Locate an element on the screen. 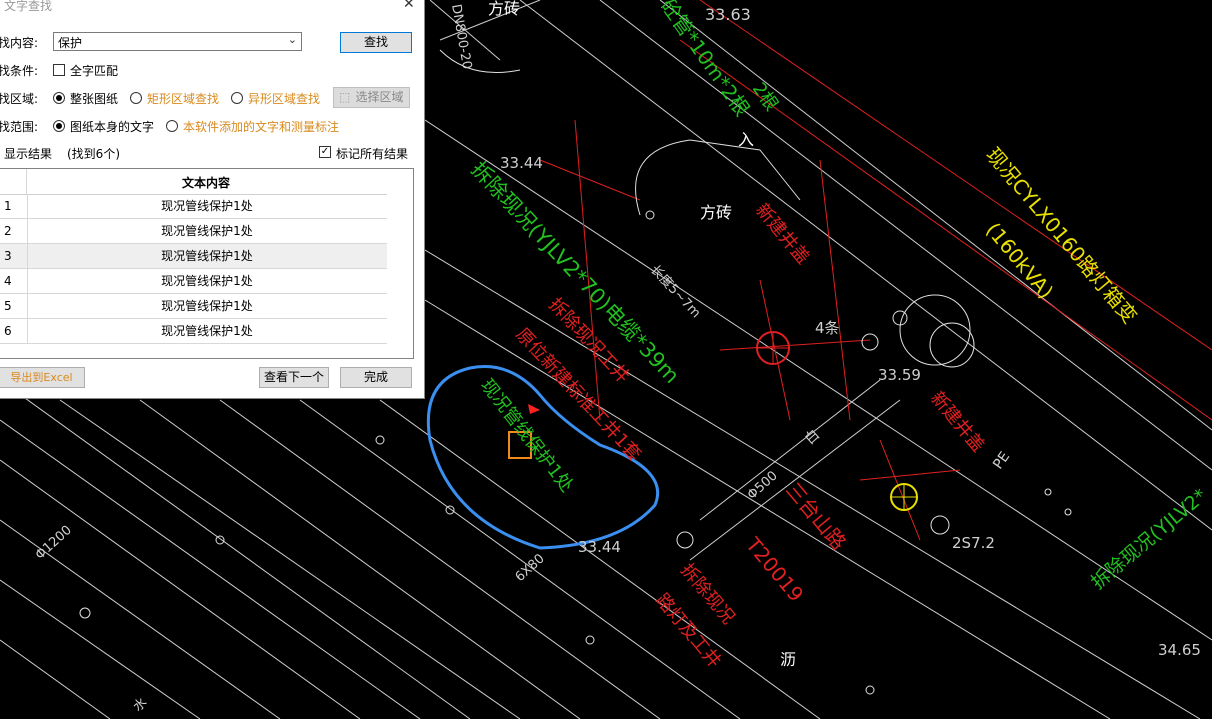 This screenshot has height=719, width=1212. close-icon: ✕ is located at coordinates (409, 6).